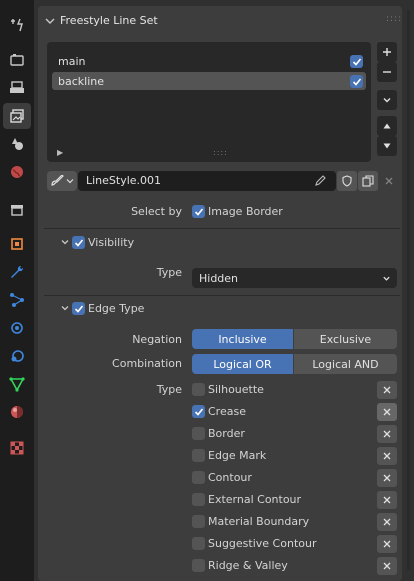  I want to click on border-checkbox, so click(198, 433).